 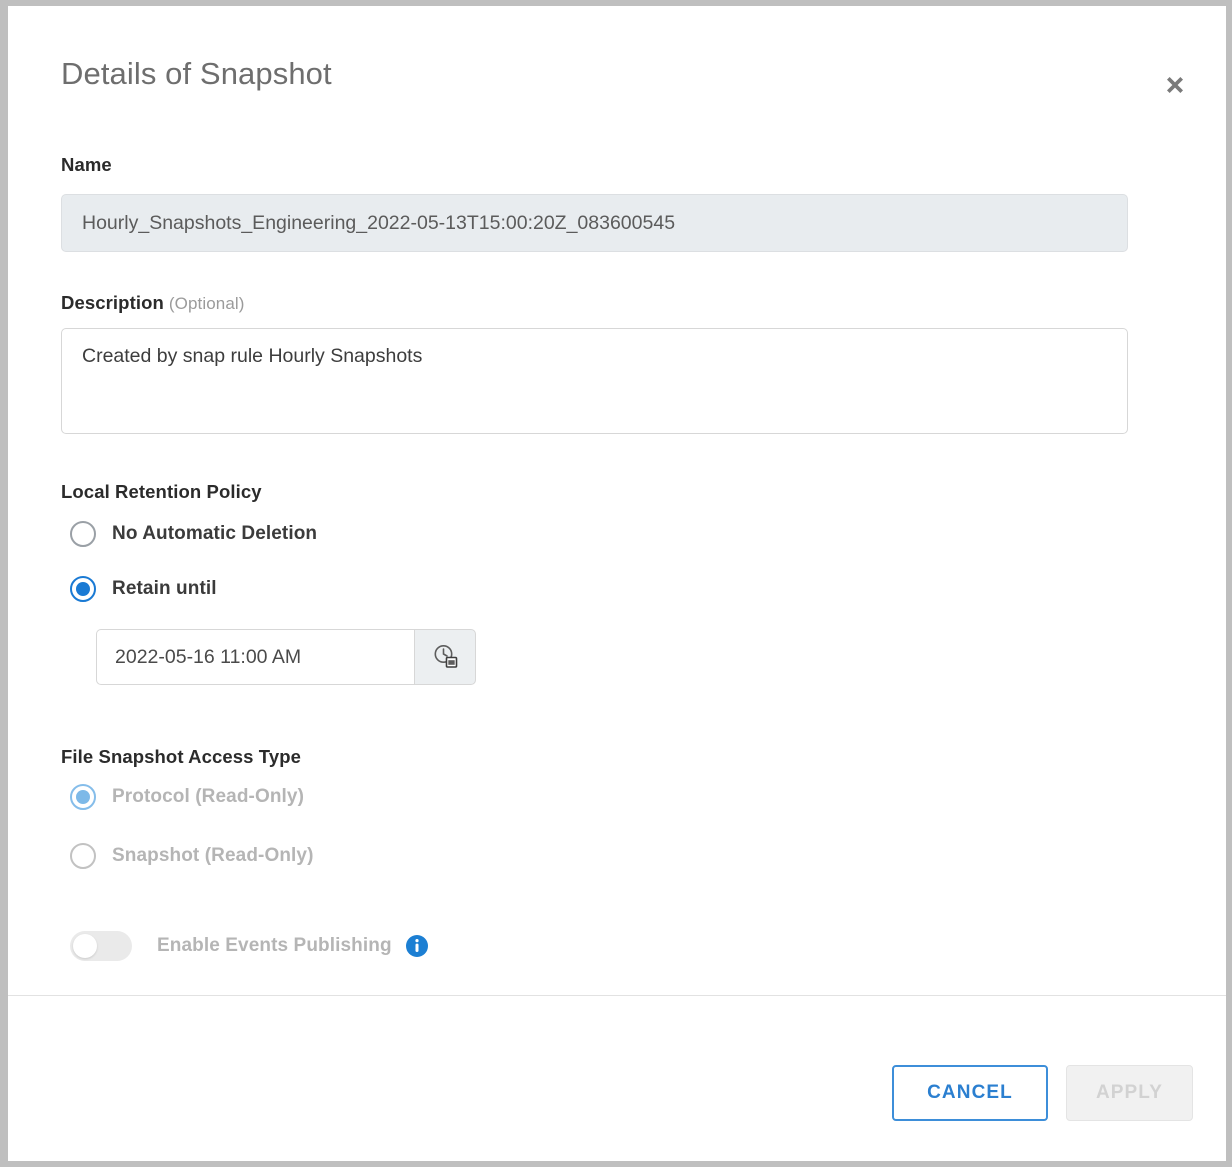 What do you see at coordinates (206, 303) in the screenshot?
I see `description-optional-tag: (Optional)` at bounding box center [206, 303].